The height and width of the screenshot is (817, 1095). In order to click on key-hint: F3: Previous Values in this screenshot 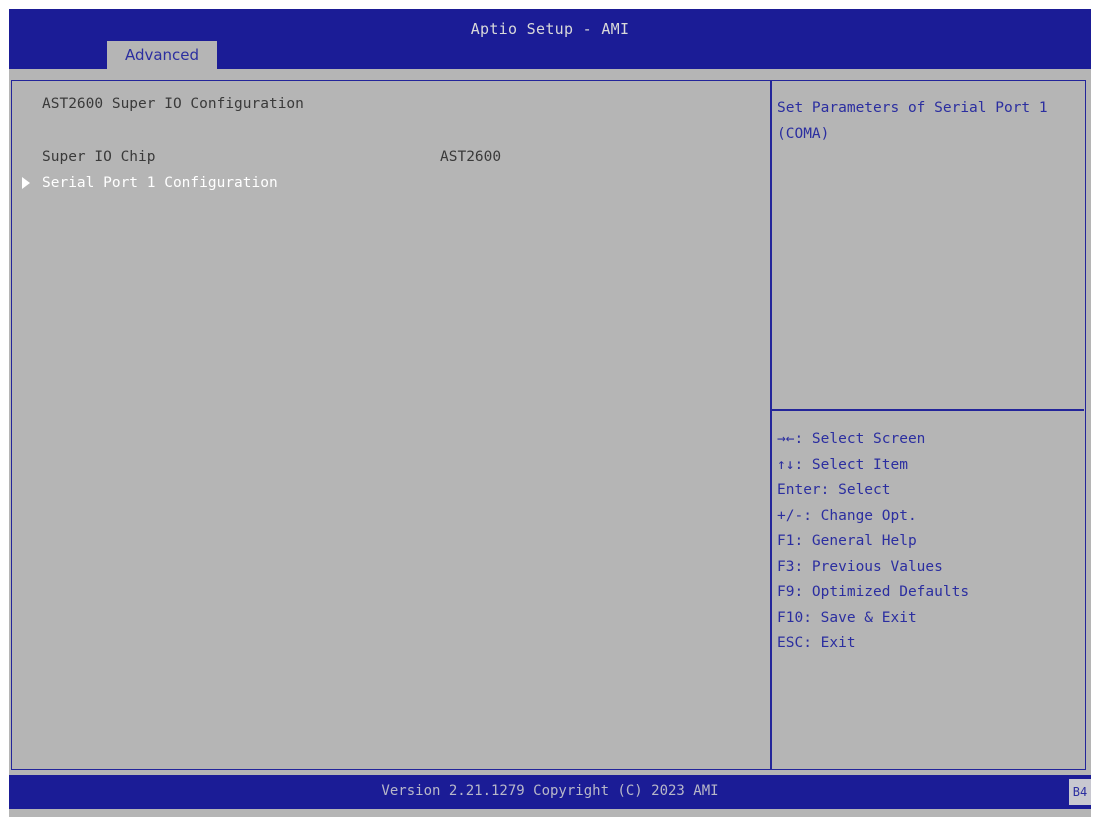, I will do `click(860, 566)`.